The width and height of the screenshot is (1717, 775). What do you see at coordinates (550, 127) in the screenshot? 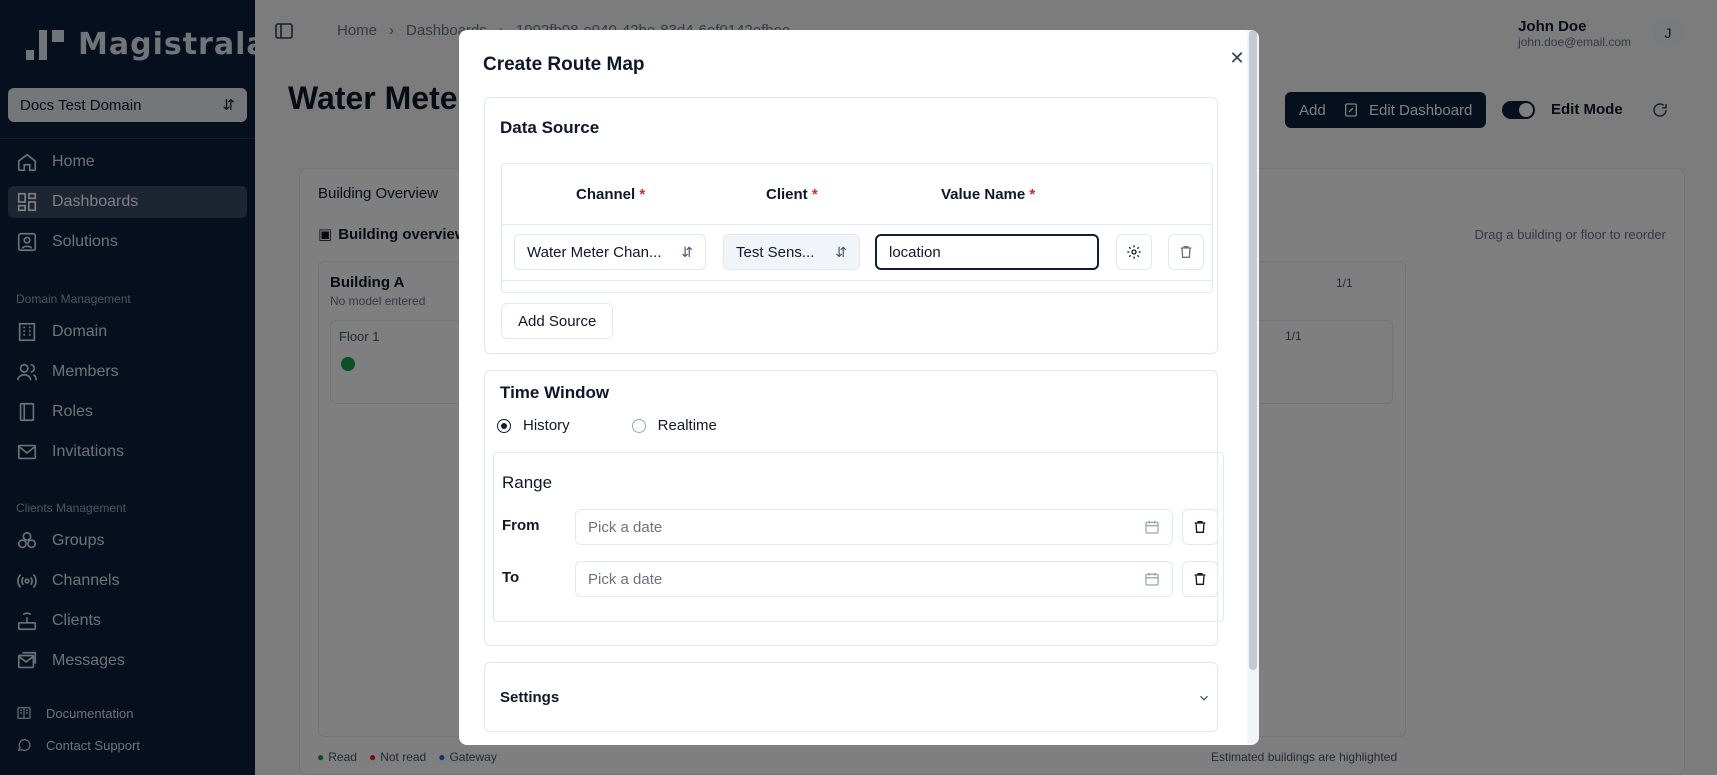
I see `data-source-title: Data Source` at bounding box center [550, 127].